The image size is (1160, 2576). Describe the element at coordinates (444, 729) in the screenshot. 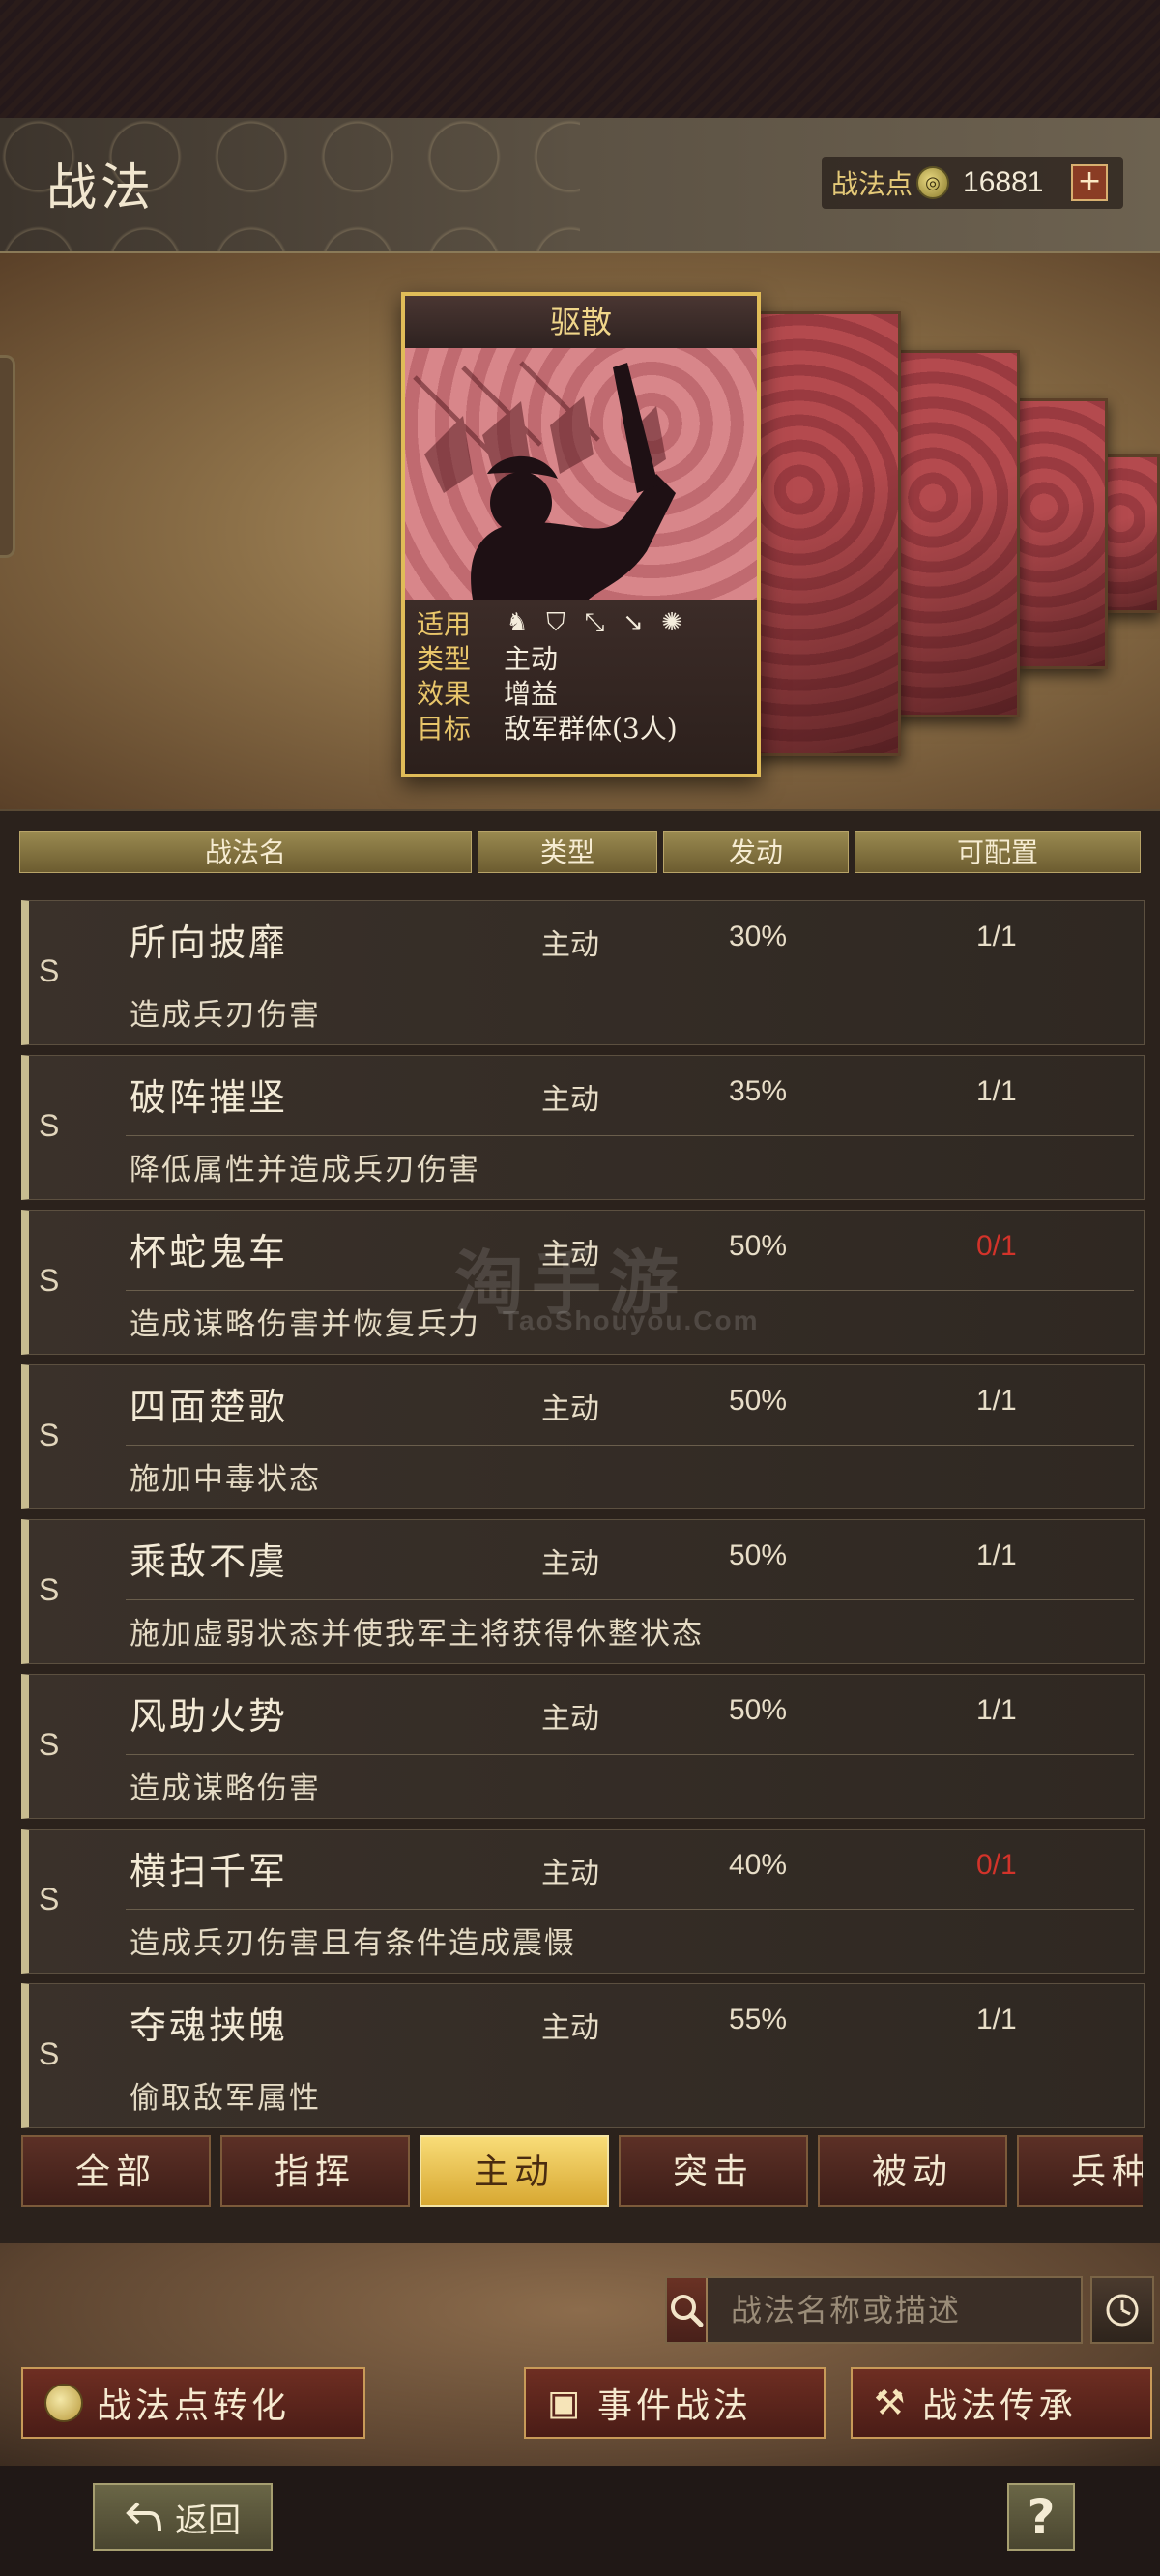

I see `target-label: 目标` at that location.